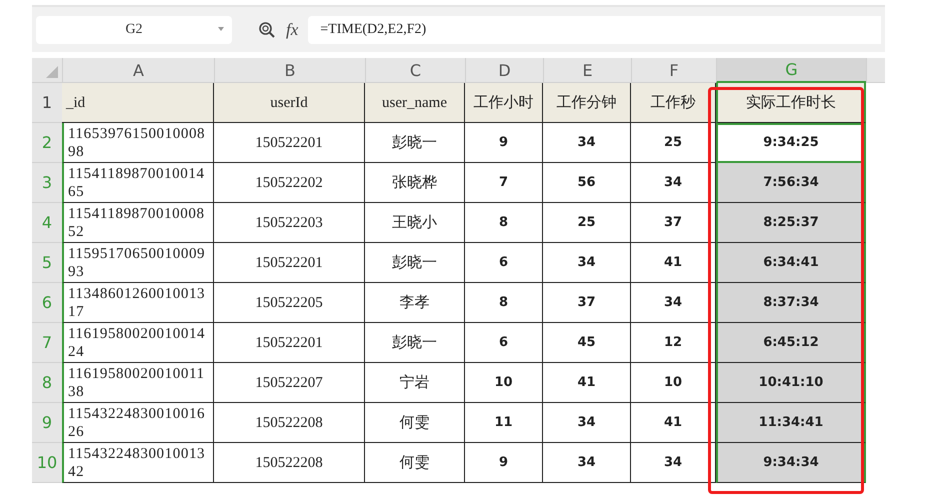 The image size is (937, 503). Describe the element at coordinates (415, 223) in the screenshot. I see `table-cell: 王晓小` at that location.